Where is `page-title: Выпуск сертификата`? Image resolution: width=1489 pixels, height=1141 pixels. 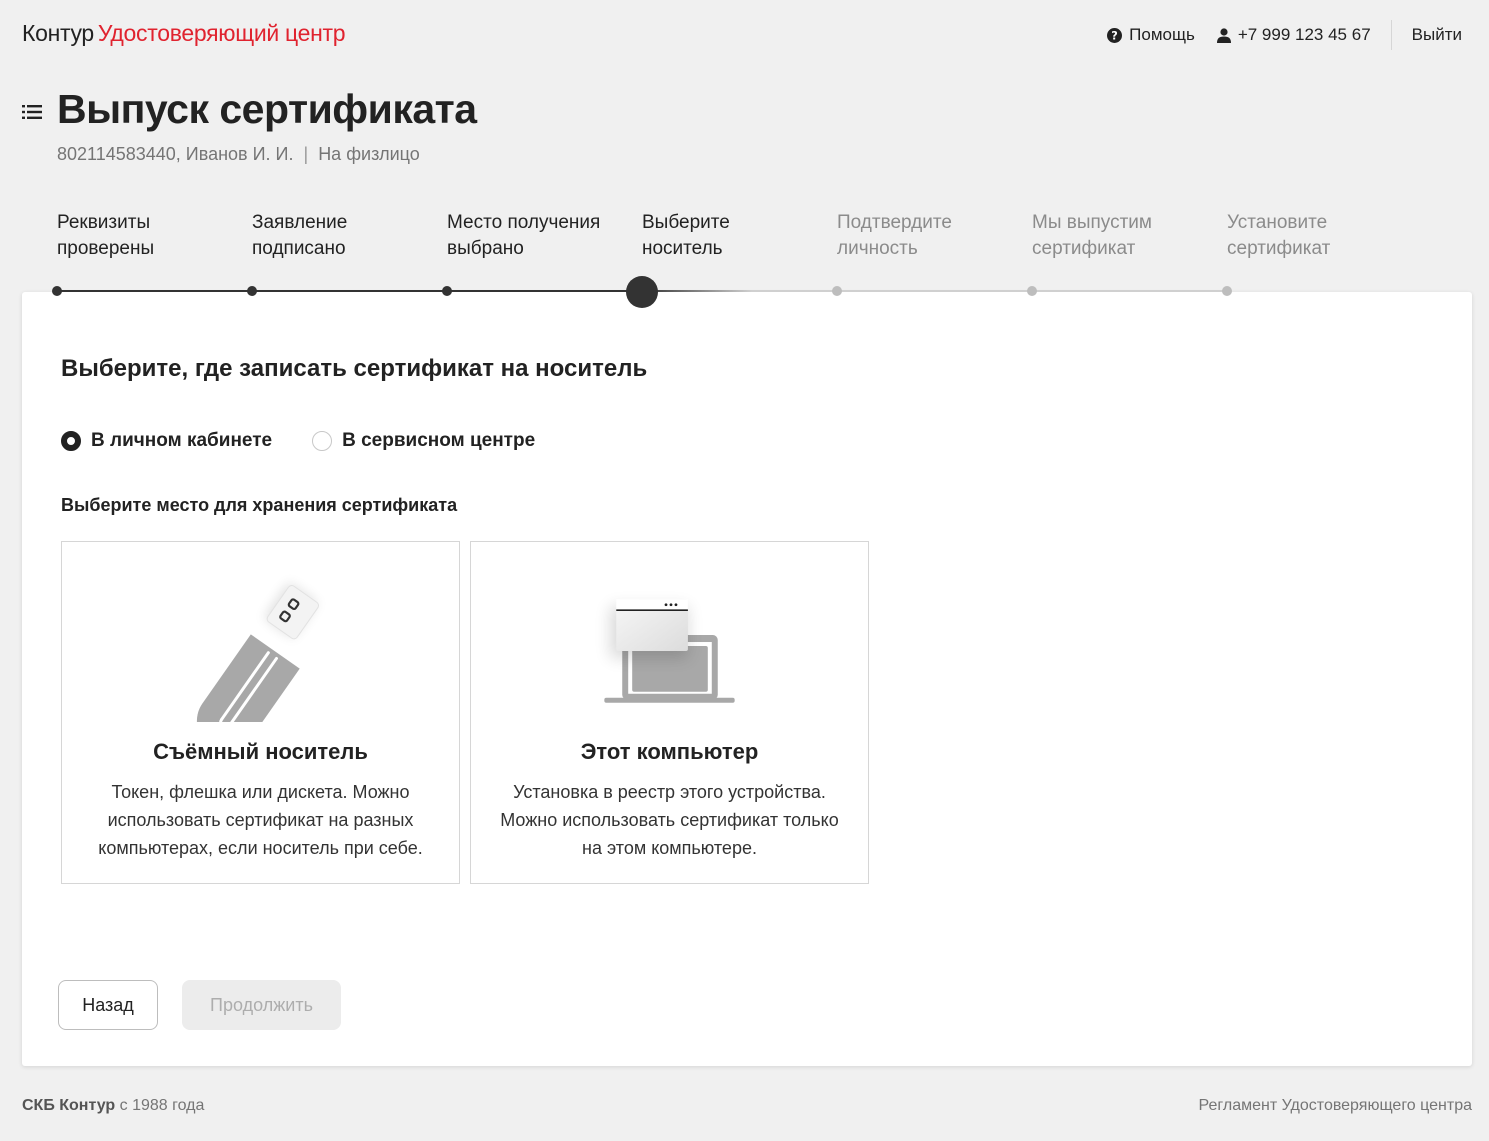
page-title: Выпуск сертификата is located at coordinates (267, 109).